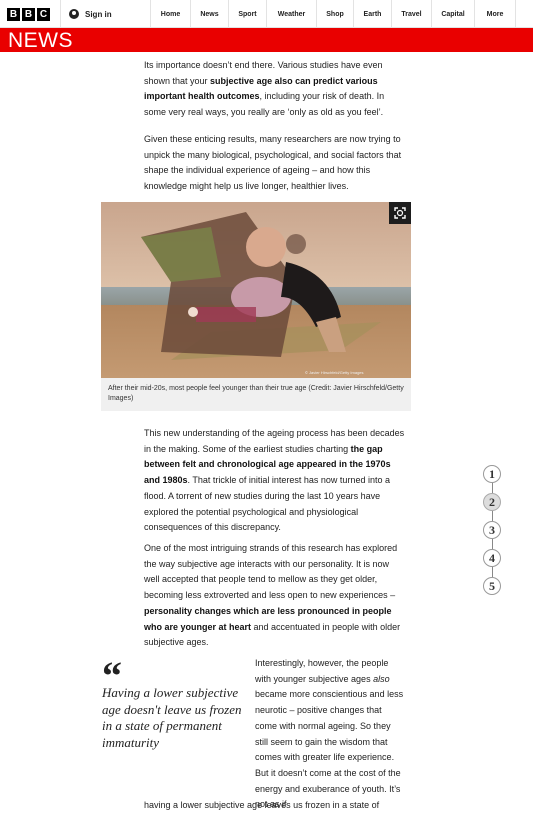 This screenshot has width=533, height=818. What do you see at coordinates (495, 14) in the screenshot?
I see `nav-more: More` at bounding box center [495, 14].